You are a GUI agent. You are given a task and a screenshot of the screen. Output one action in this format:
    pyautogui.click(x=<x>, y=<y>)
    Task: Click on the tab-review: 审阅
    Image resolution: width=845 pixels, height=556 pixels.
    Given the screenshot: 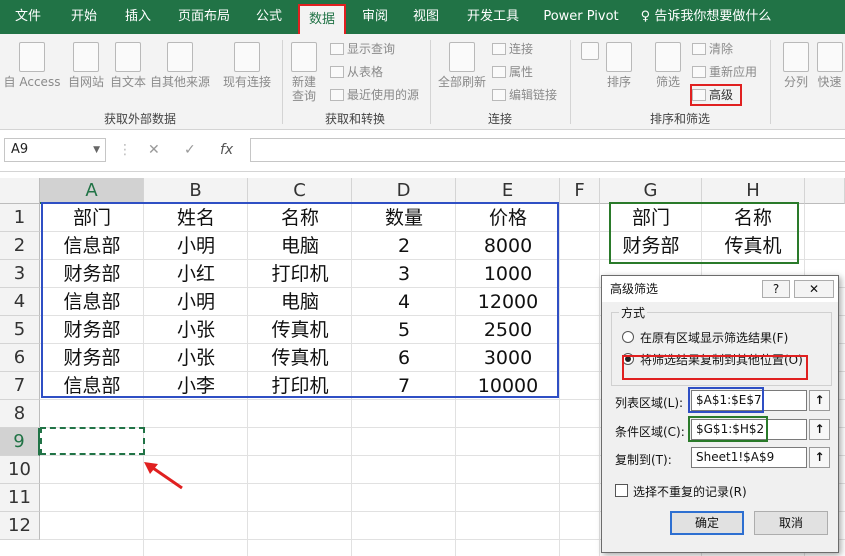 What is the action you would take?
    pyautogui.click(x=375, y=17)
    